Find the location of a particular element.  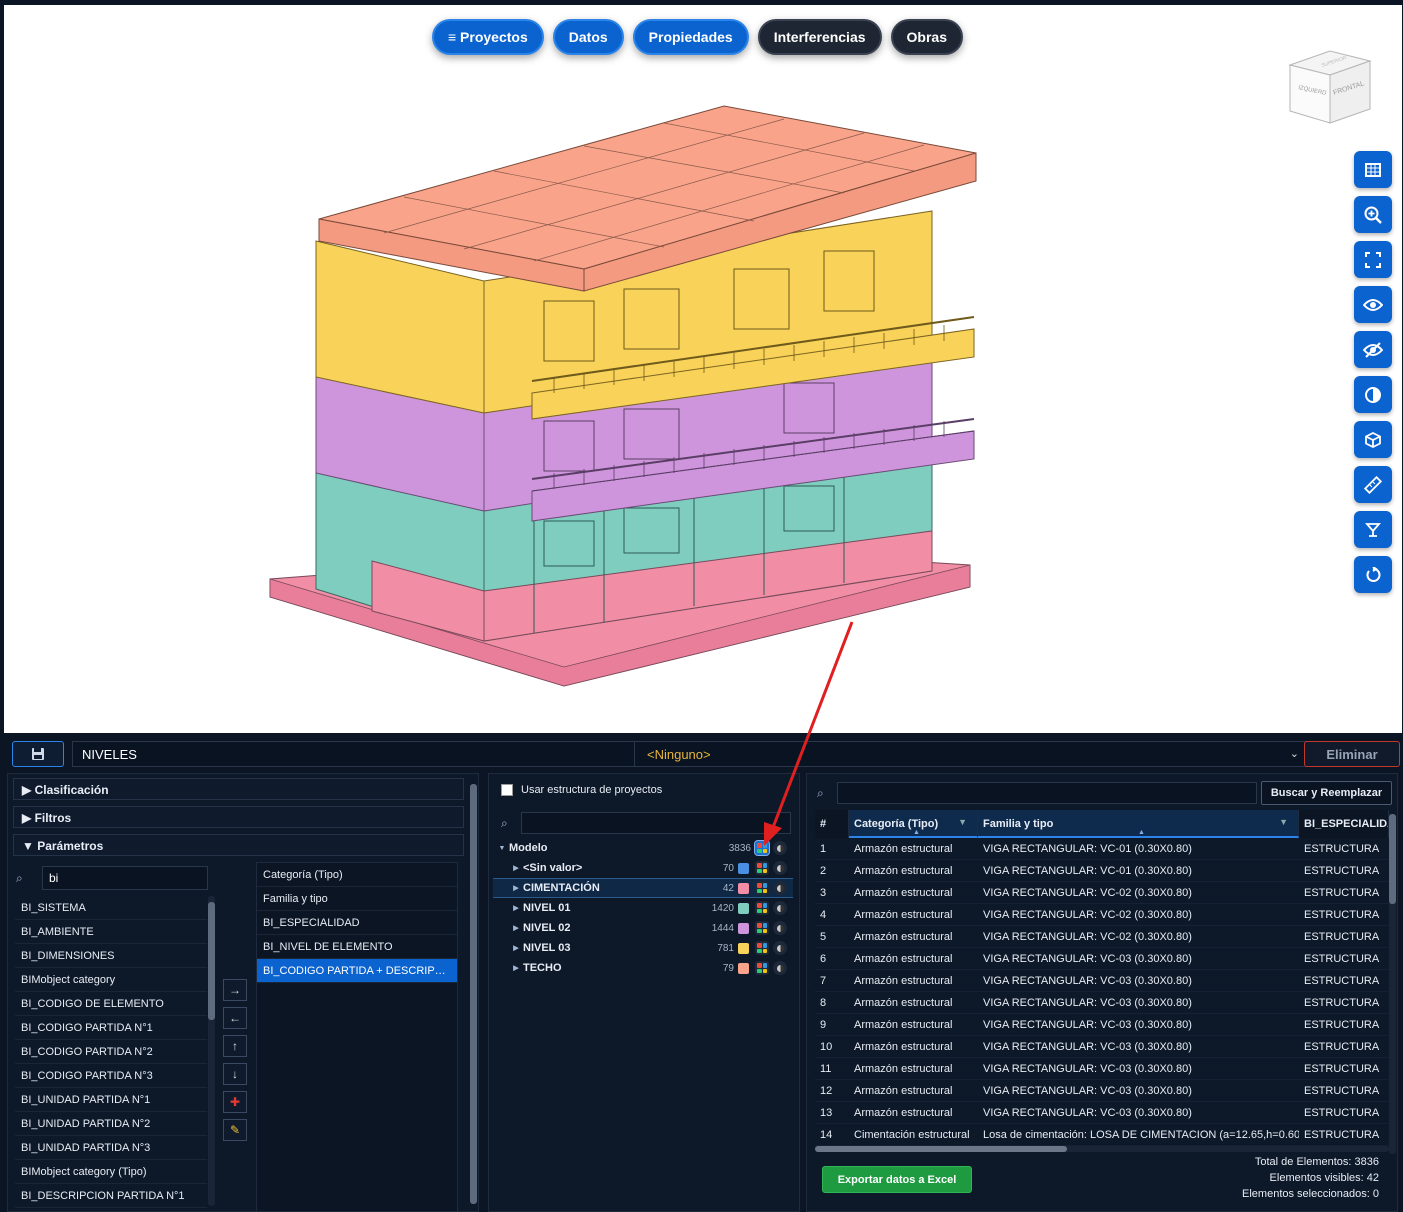

zoom-in-icon is located at coordinates (1373, 214).